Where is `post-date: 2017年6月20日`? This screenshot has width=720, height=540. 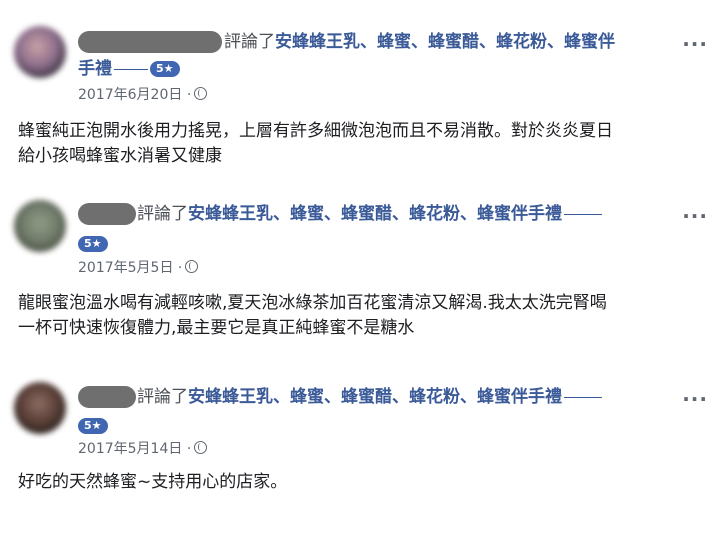 post-date: 2017年6月20日 is located at coordinates (130, 95).